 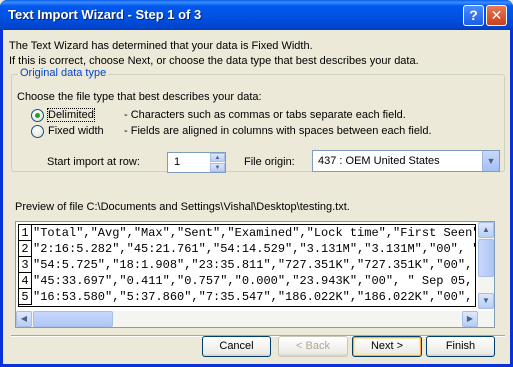 What do you see at coordinates (256, 15) in the screenshot?
I see `title-bar: Text Import Wizard - Step 1 of 3 ? ✕` at bounding box center [256, 15].